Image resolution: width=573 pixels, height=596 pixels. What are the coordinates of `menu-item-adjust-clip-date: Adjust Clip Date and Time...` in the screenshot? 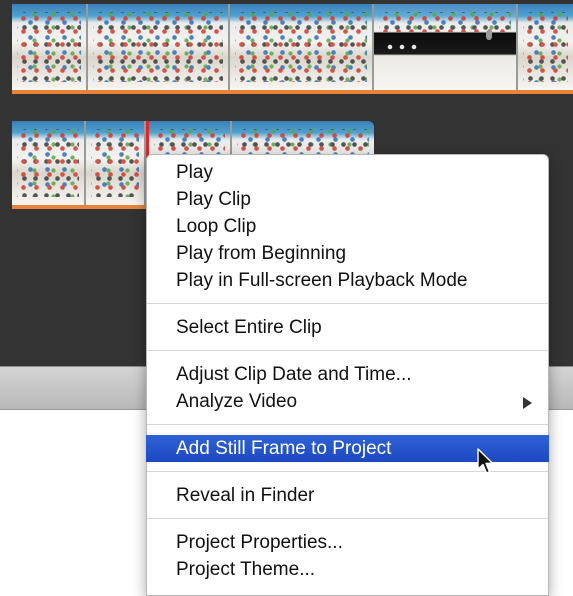 It's located at (347, 374).